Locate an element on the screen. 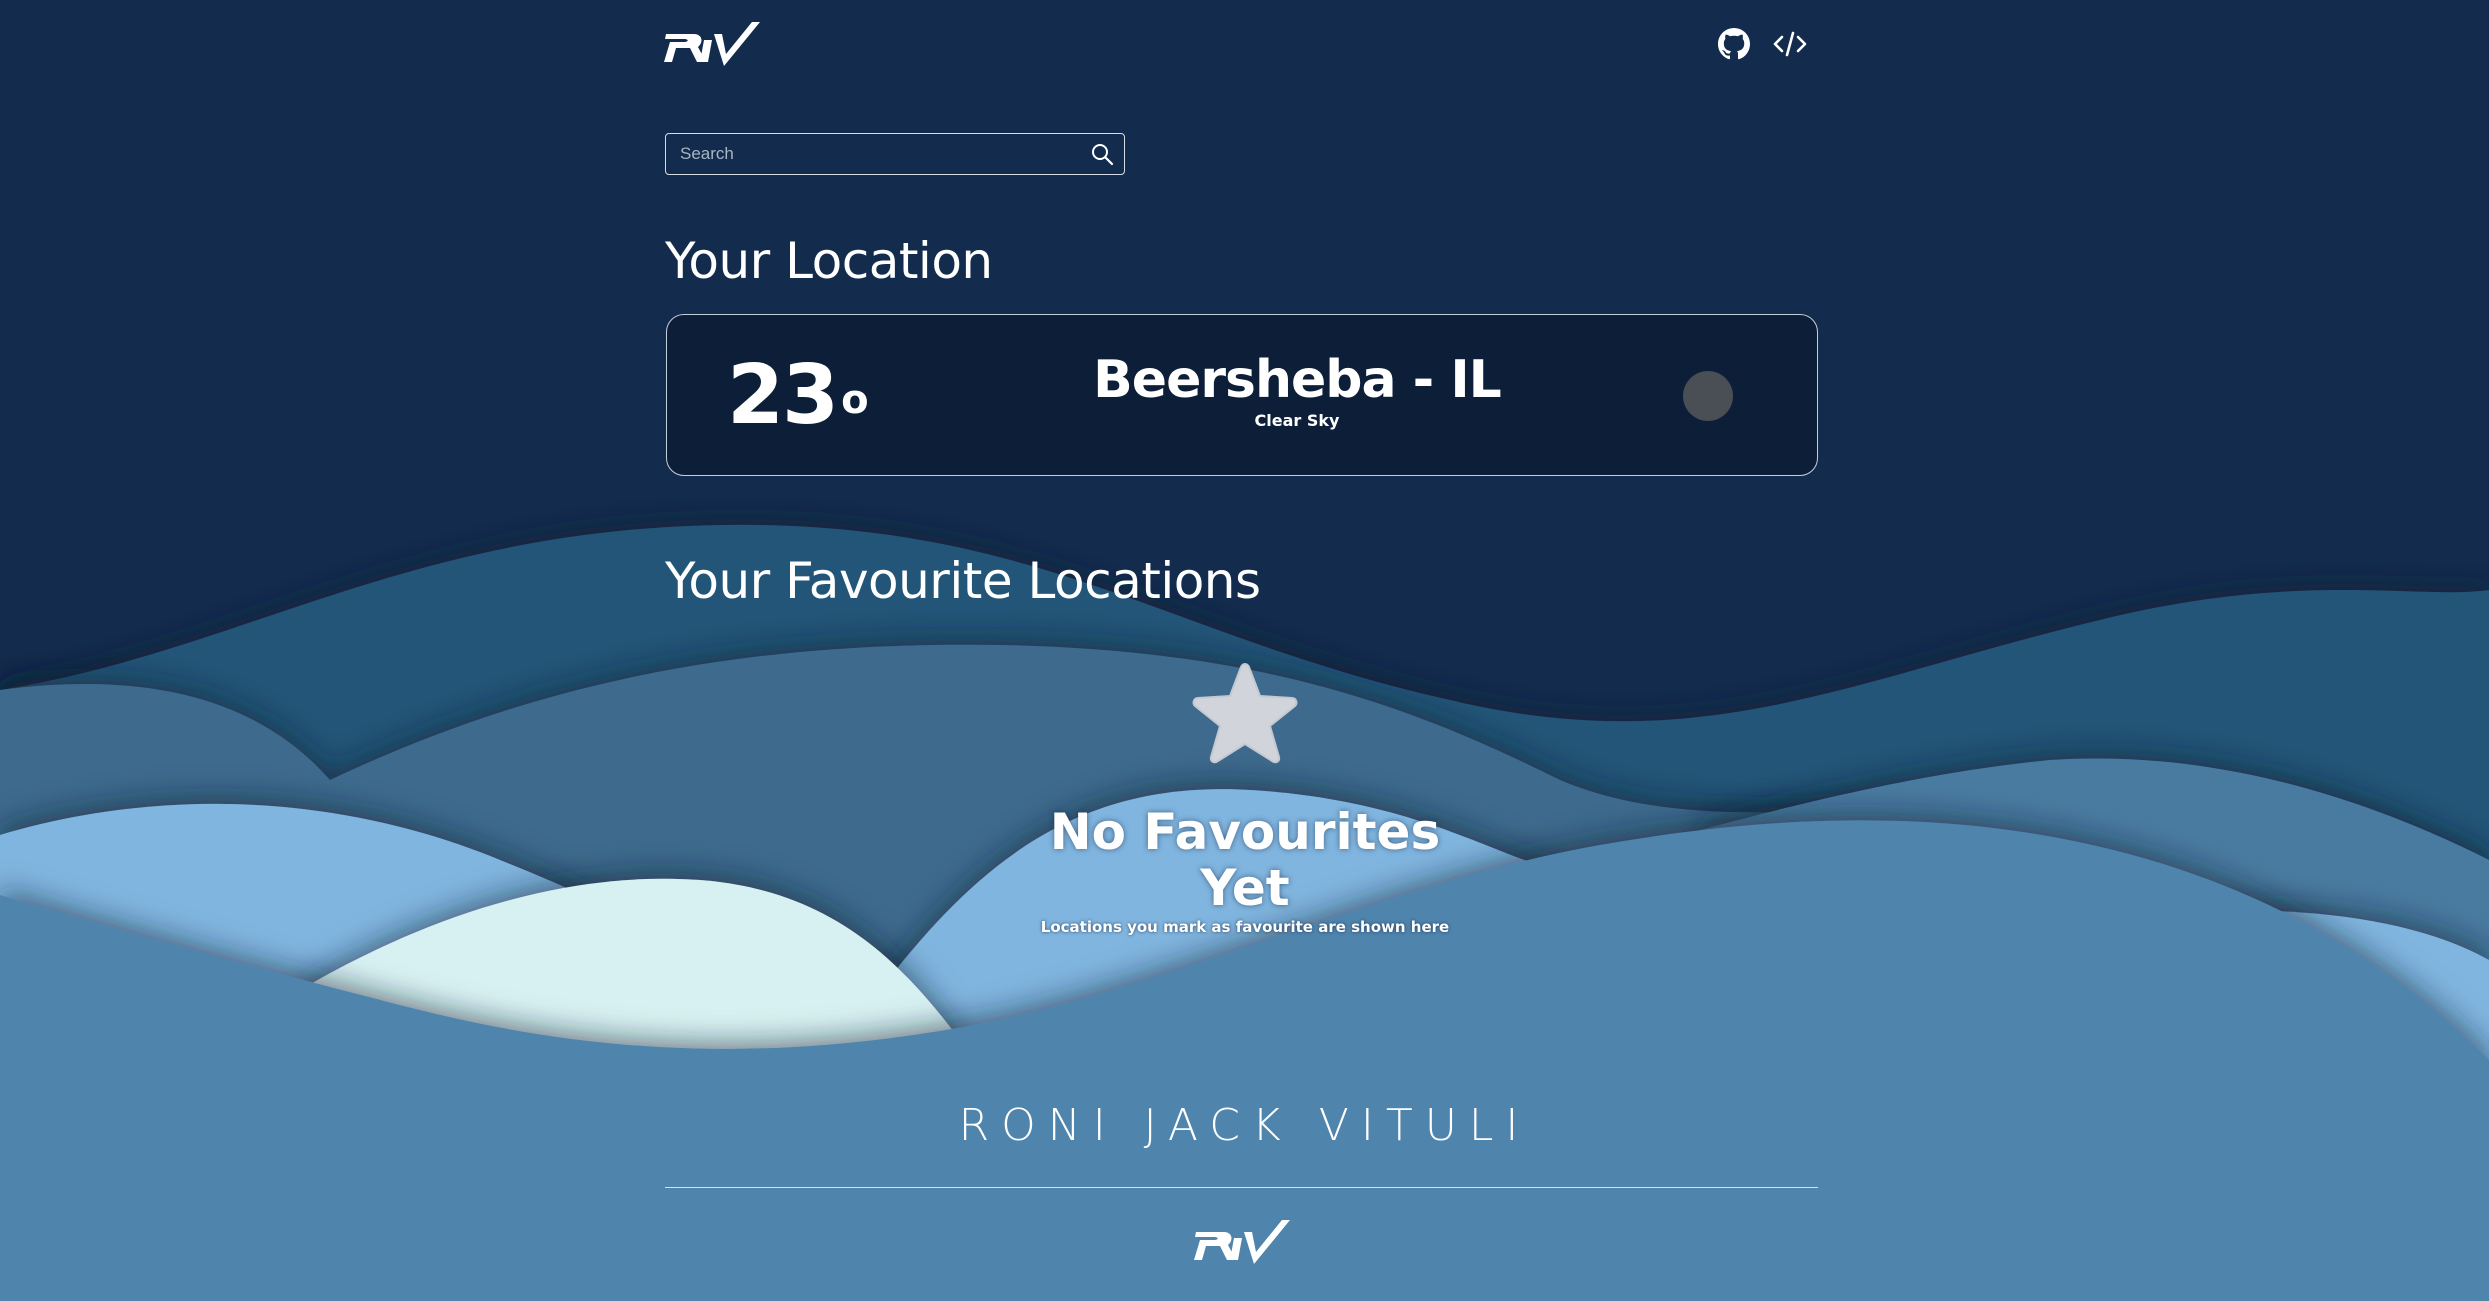  search-bar is located at coordinates (895, 154).